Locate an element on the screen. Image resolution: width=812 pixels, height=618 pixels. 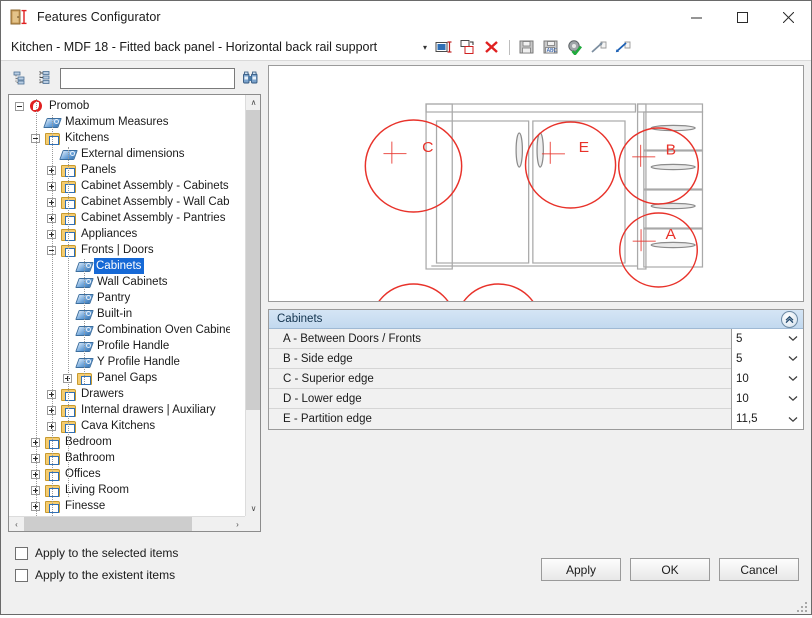
settings-validate-icon is located at coordinates (575, 47).